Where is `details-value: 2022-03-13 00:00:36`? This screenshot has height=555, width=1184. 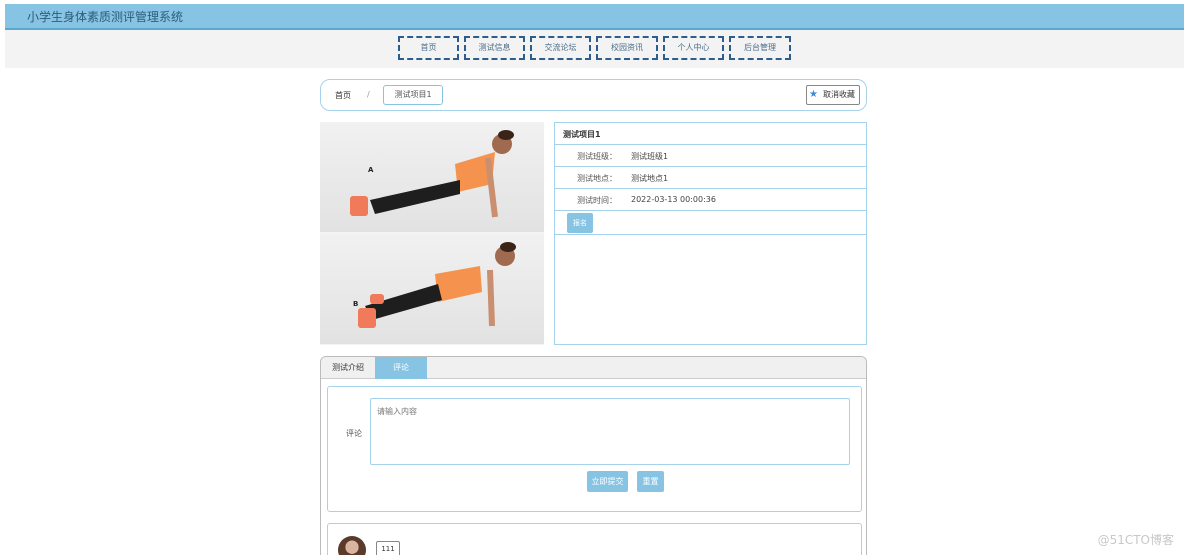
details-value: 2022-03-13 00:00:36 is located at coordinates (673, 199).